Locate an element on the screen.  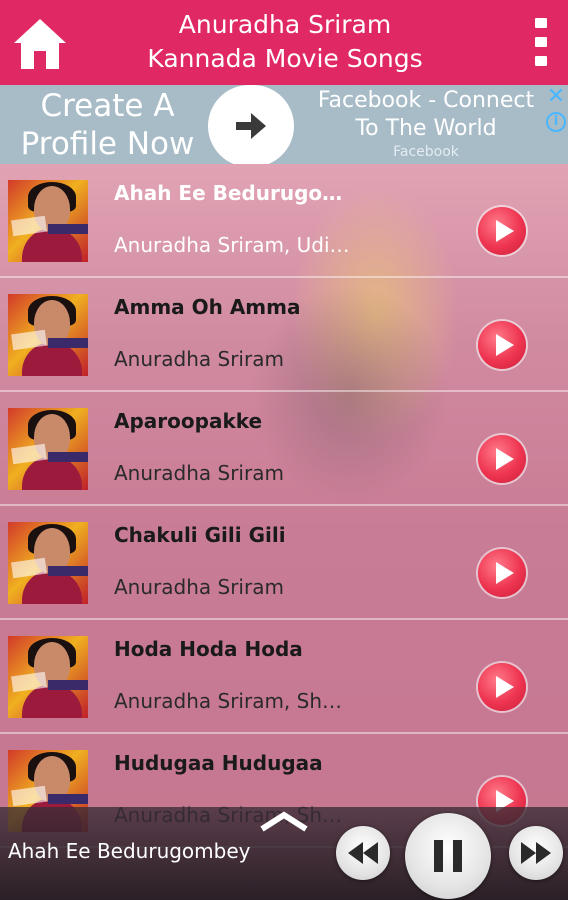
now-playing-title: Ahah Ee Bedurugombey is located at coordinates (129, 851).